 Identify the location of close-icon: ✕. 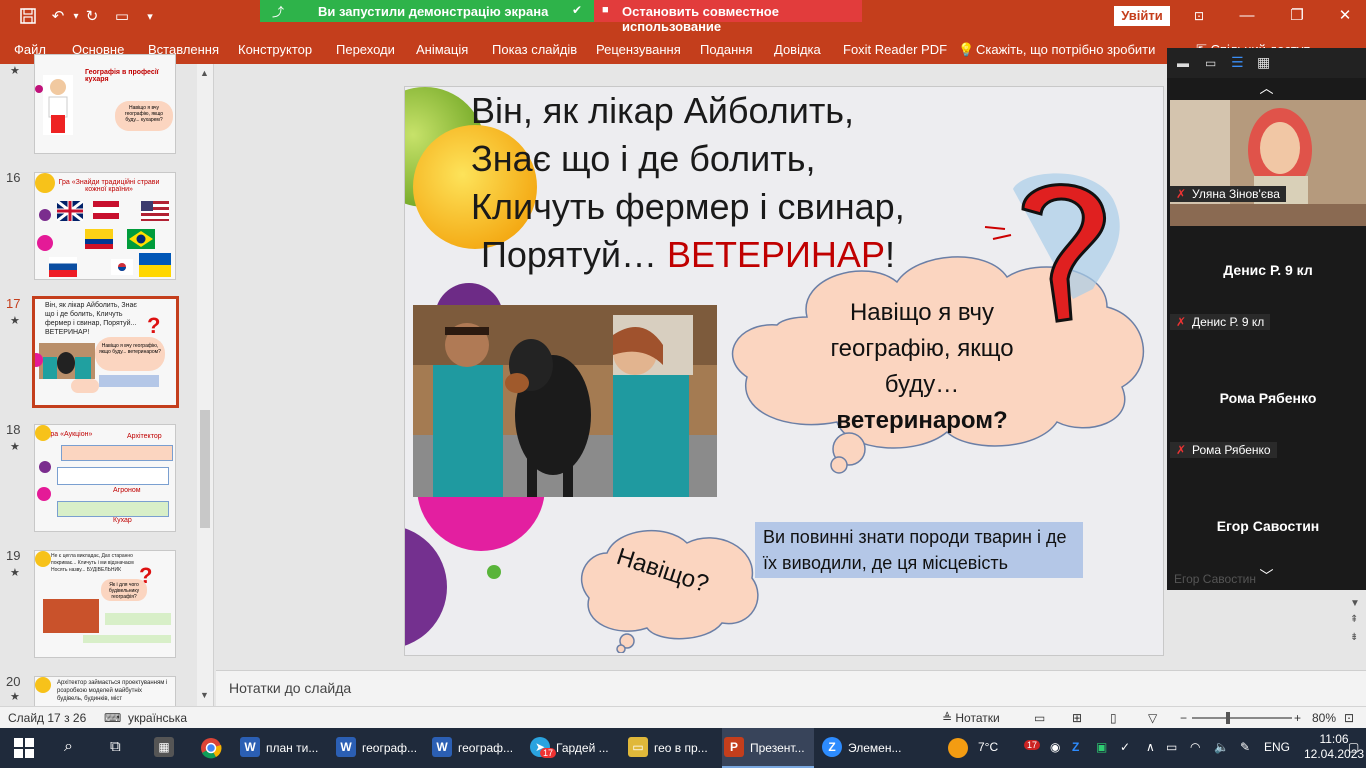
(1345, 16).